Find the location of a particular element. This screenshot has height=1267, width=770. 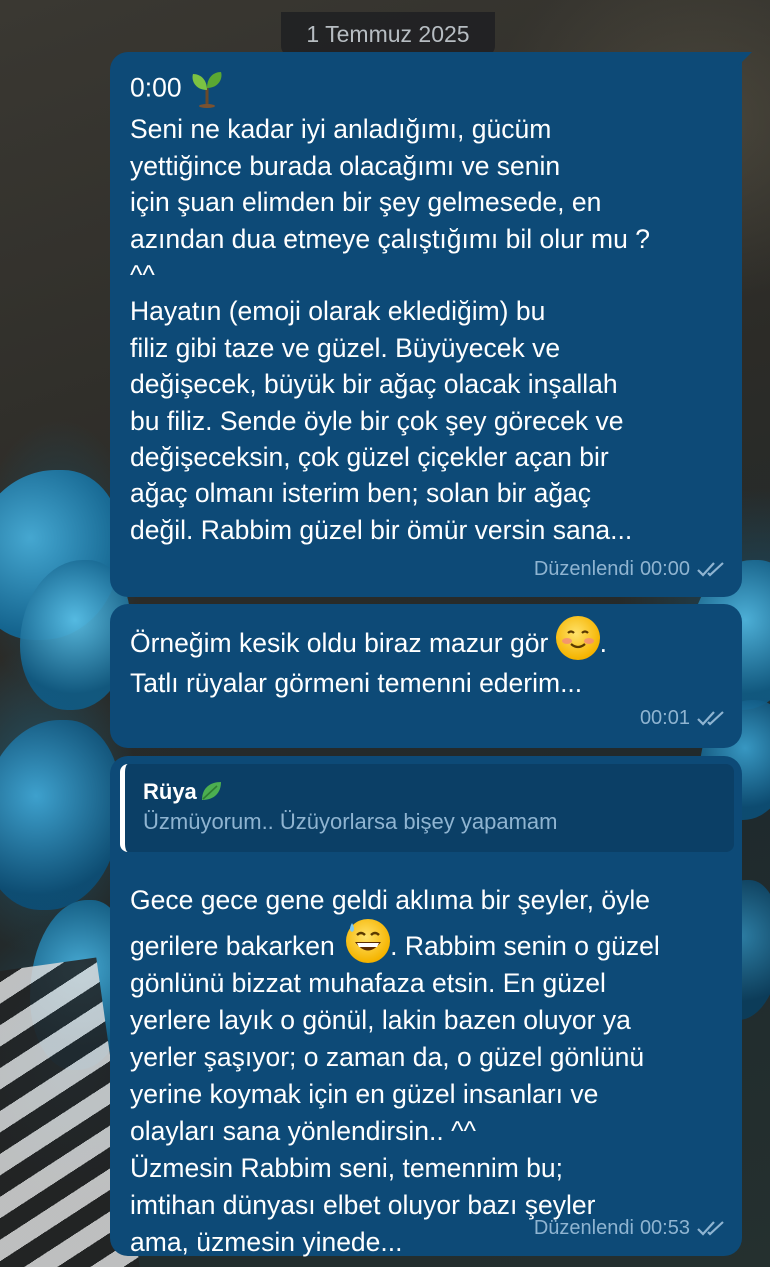

message-line: Örneğim kesik oldu biraz mazur gör is located at coordinates (339, 643).